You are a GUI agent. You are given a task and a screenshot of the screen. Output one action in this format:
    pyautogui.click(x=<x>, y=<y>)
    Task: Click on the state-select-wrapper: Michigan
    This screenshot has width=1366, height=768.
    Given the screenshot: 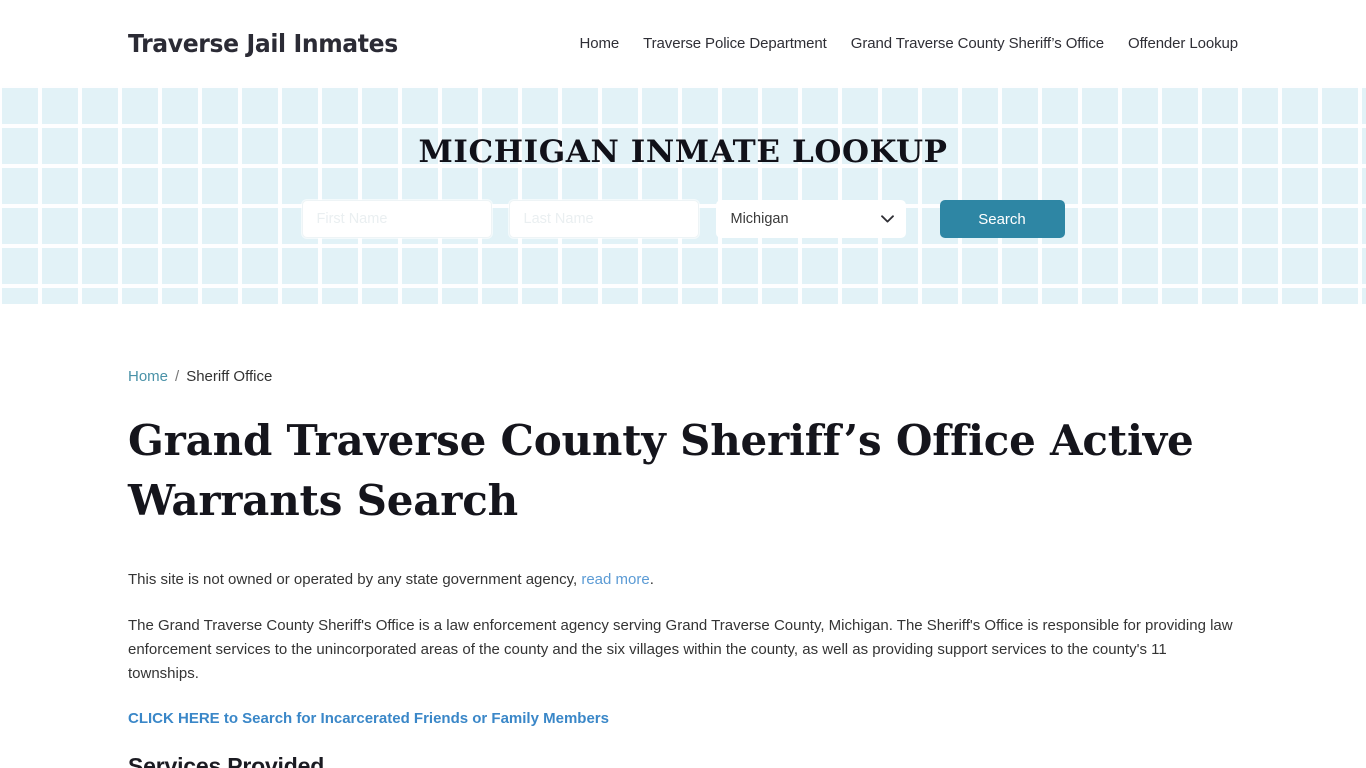 What is the action you would take?
    pyautogui.click(x=810, y=219)
    